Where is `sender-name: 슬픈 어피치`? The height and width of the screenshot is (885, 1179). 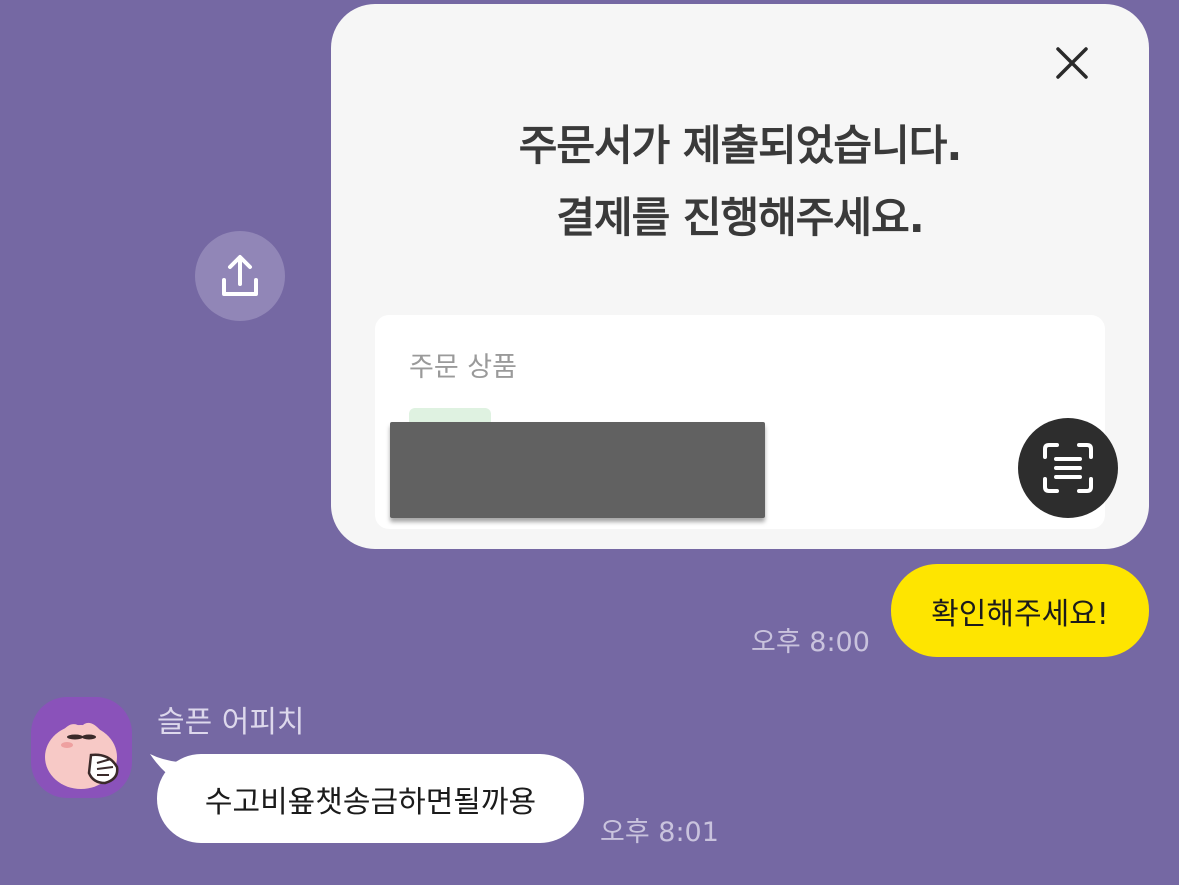
sender-name: 슬픈 어피치 is located at coordinates (231, 722).